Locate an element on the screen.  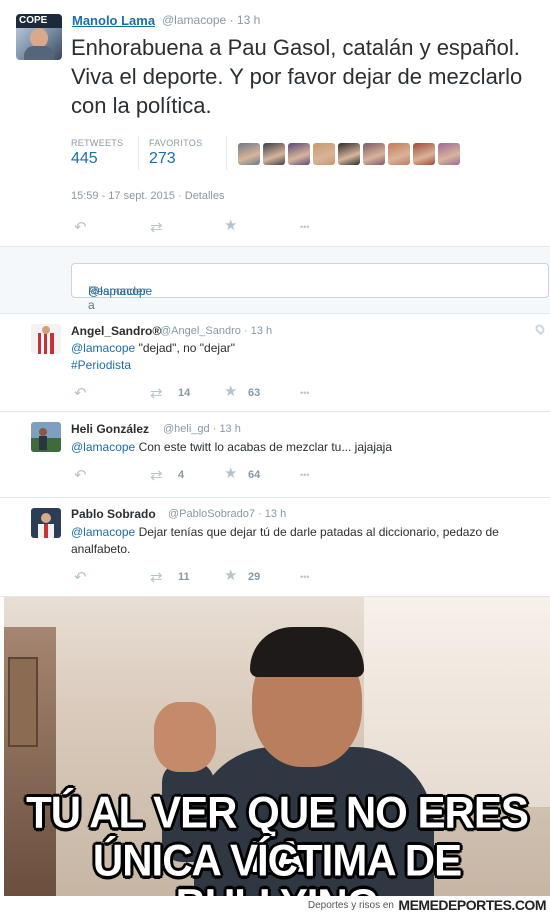
reply-handle-time: @Angel_Sandro · 13 h is located at coordinates (216, 331).